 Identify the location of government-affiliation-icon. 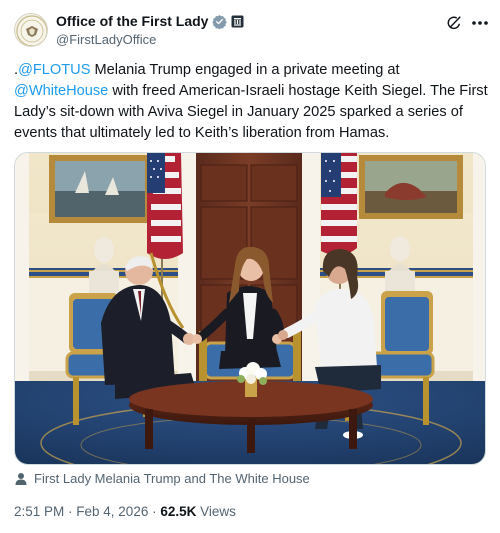
(237, 21).